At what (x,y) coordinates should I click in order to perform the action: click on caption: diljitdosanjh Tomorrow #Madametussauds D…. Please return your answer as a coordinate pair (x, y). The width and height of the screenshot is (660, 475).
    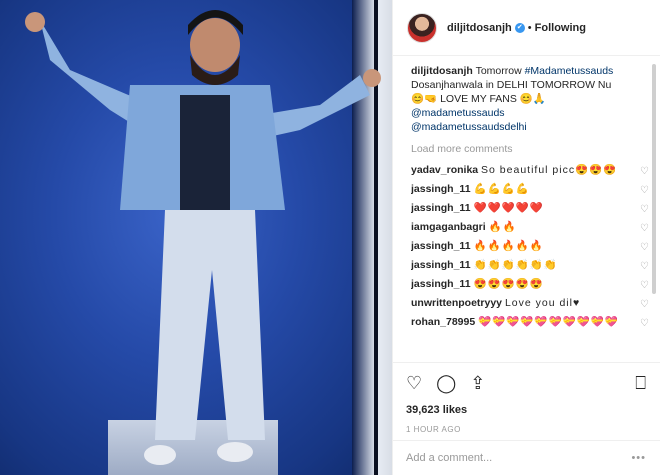
    Looking at the image, I should click on (531, 99).